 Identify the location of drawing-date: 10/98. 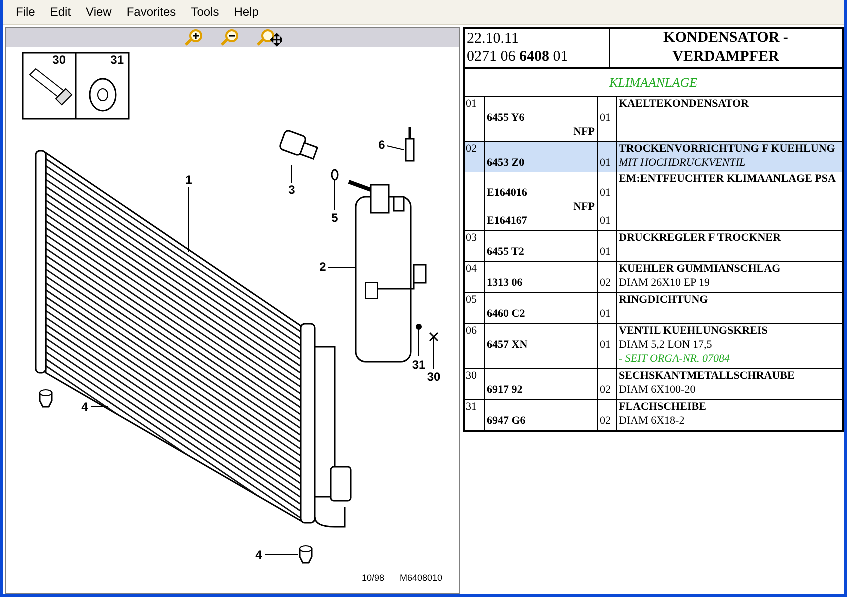
(373, 578).